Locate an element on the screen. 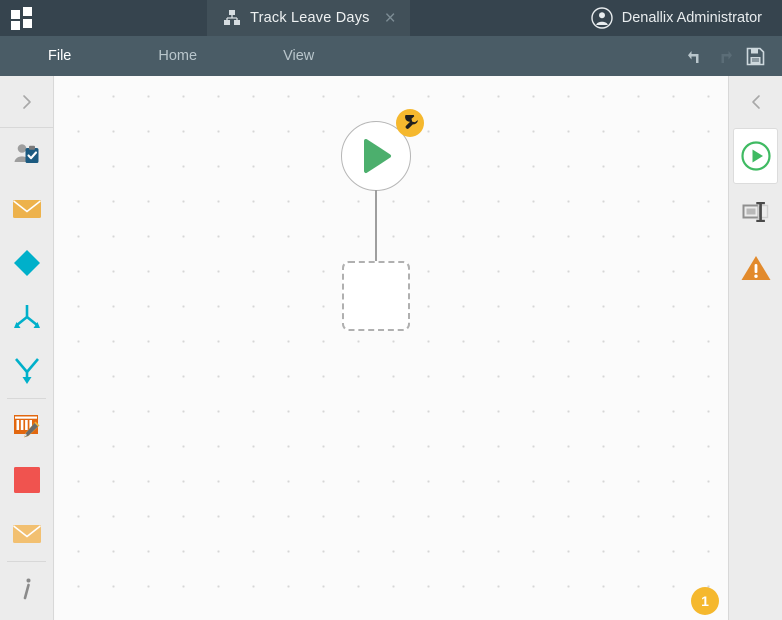  envelope-icon is located at coordinates (27, 534).